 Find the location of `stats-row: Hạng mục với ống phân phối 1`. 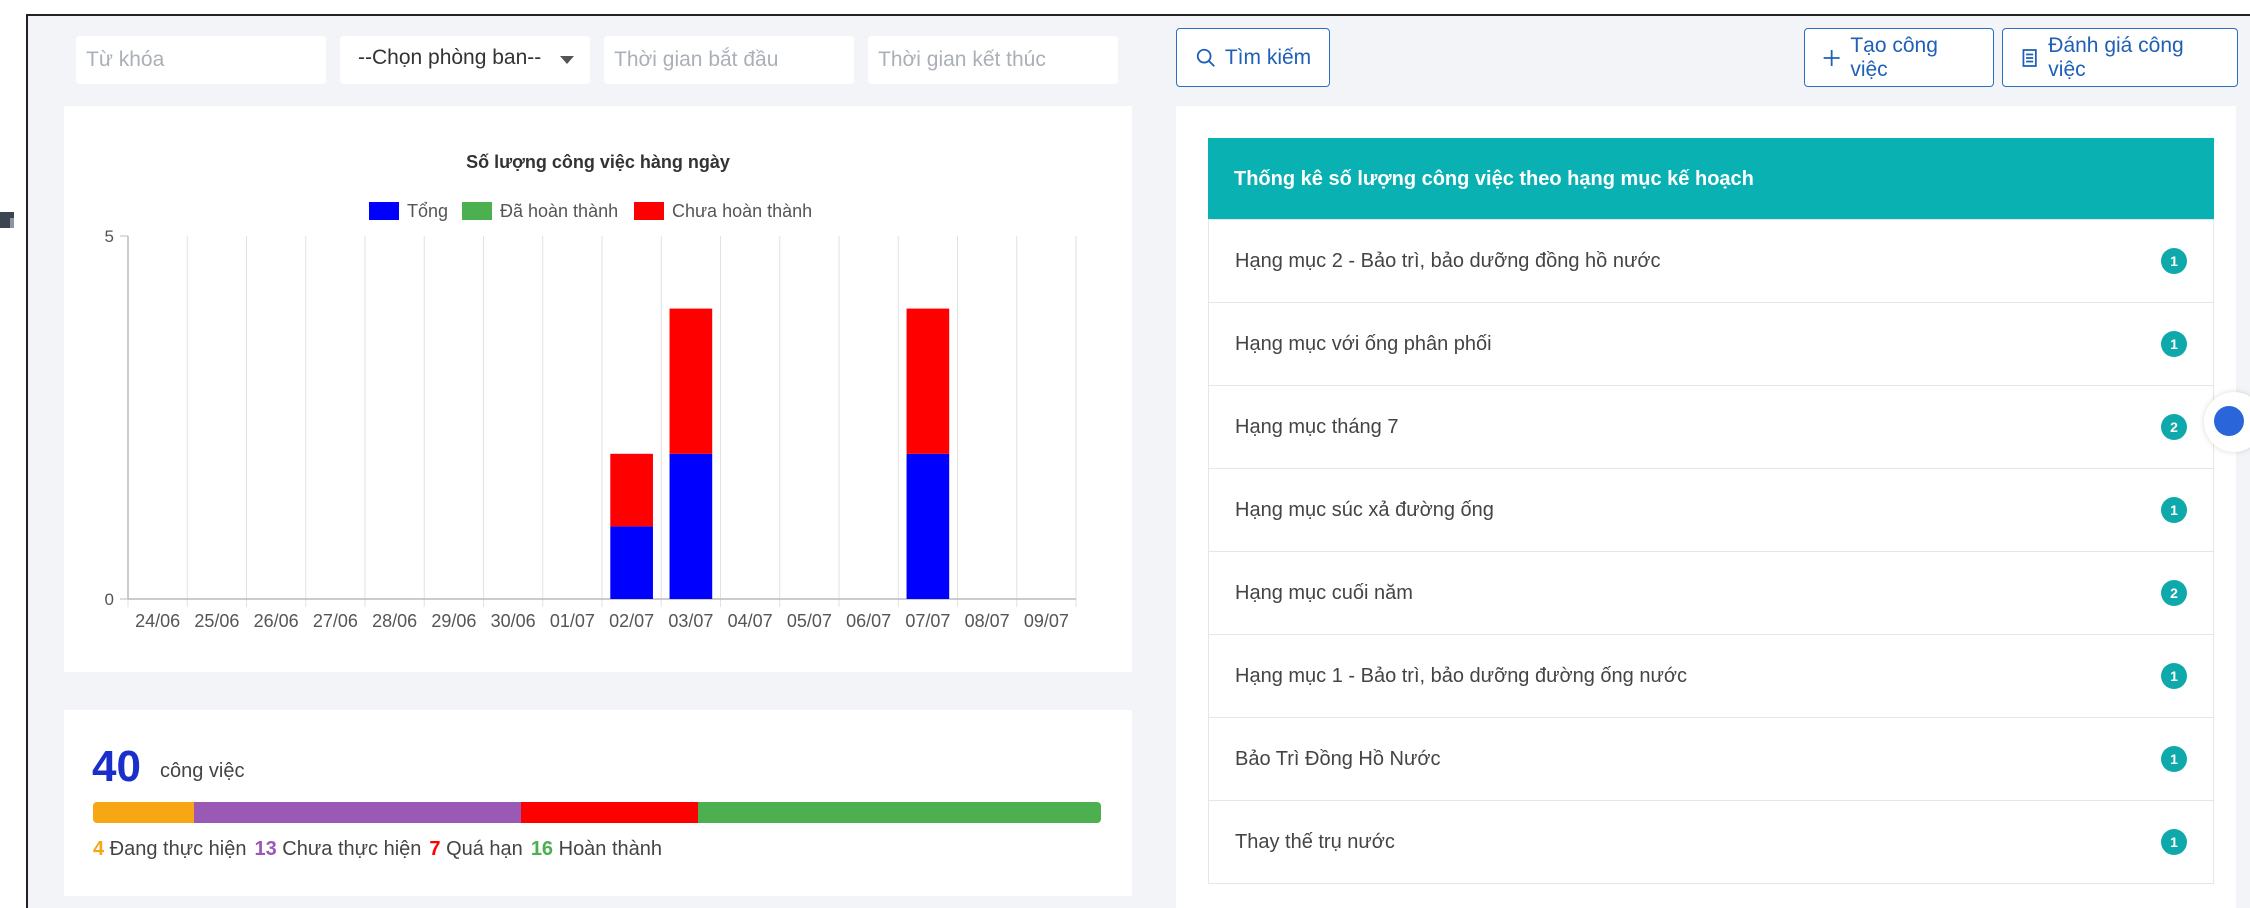

stats-row: Hạng mục với ống phân phối 1 is located at coordinates (1711, 343).